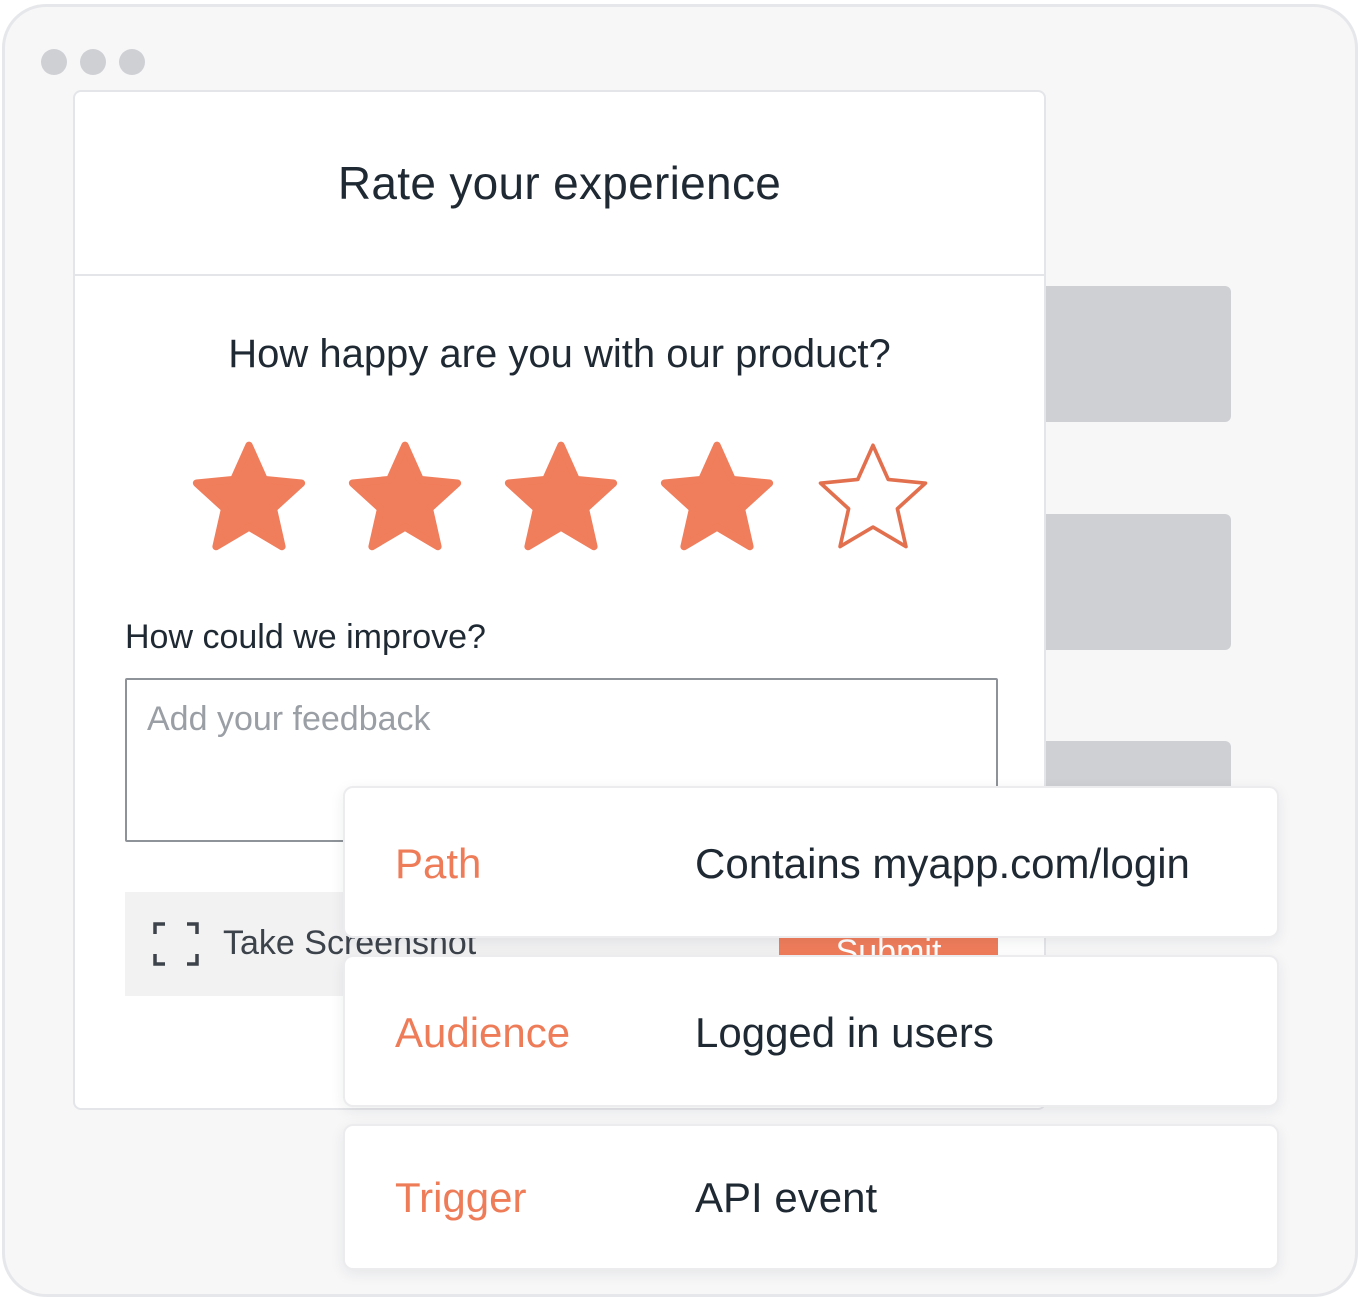  I want to click on targeting-row-trigger: Trigger API event, so click(811, 1197).